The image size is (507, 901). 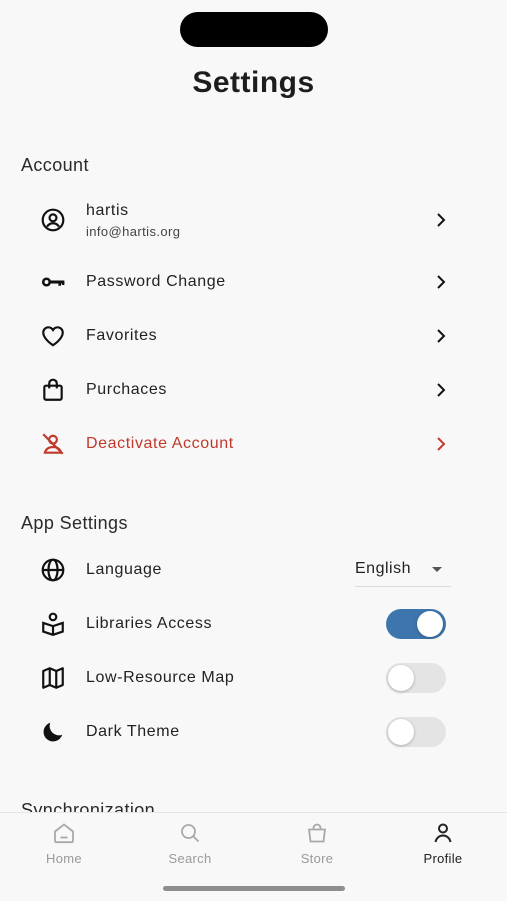 What do you see at coordinates (254, 888) in the screenshot?
I see `home-indicator` at bounding box center [254, 888].